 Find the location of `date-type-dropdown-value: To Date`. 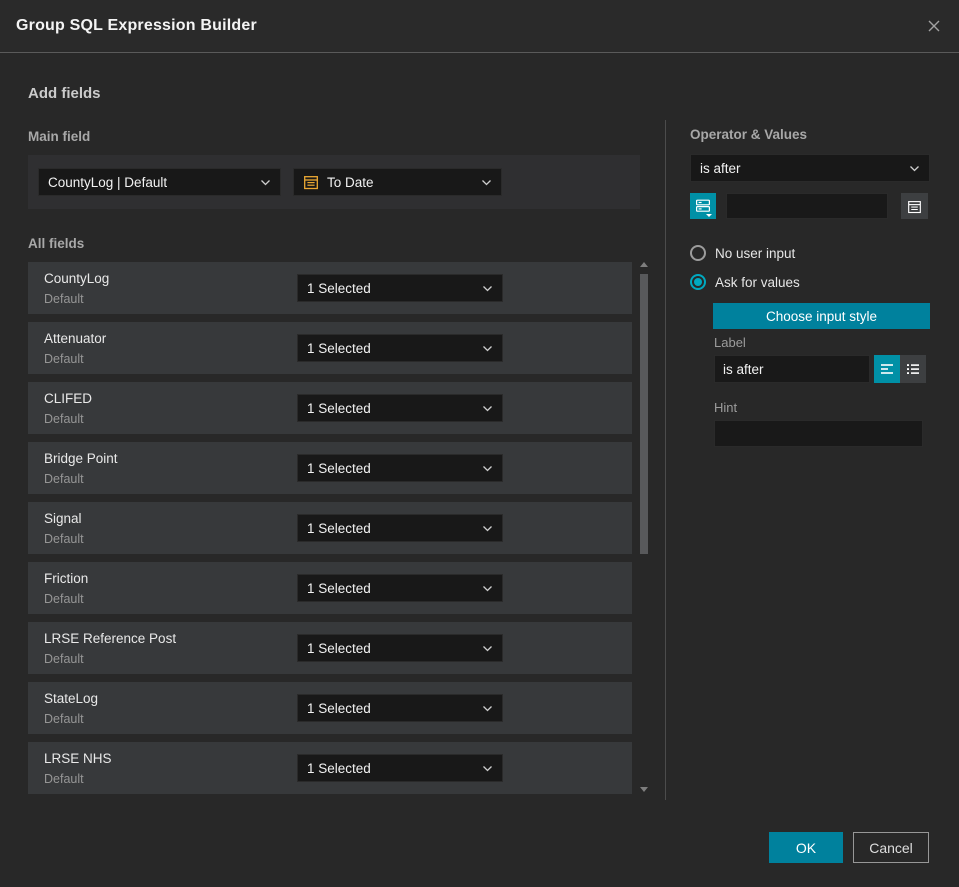

date-type-dropdown-value: To Date is located at coordinates (350, 182).